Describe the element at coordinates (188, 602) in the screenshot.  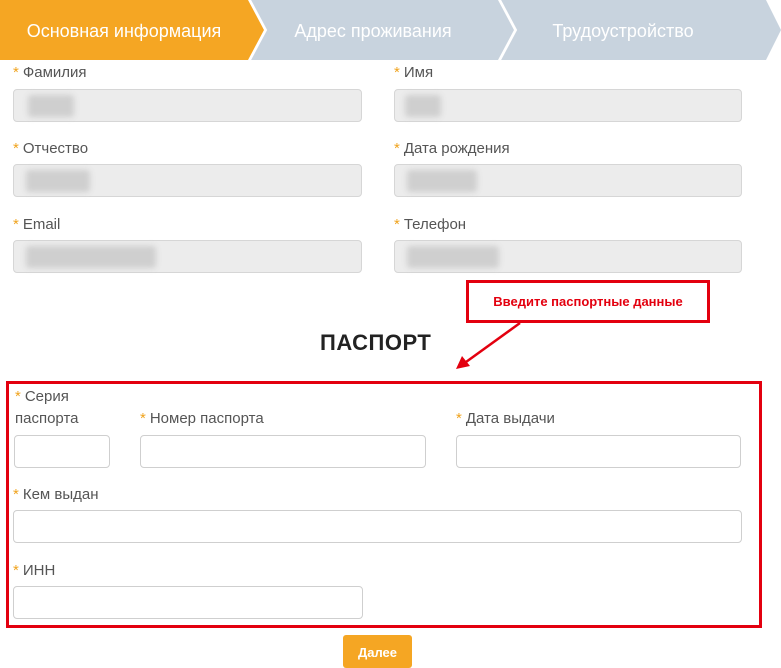
I see `inn-field` at that location.